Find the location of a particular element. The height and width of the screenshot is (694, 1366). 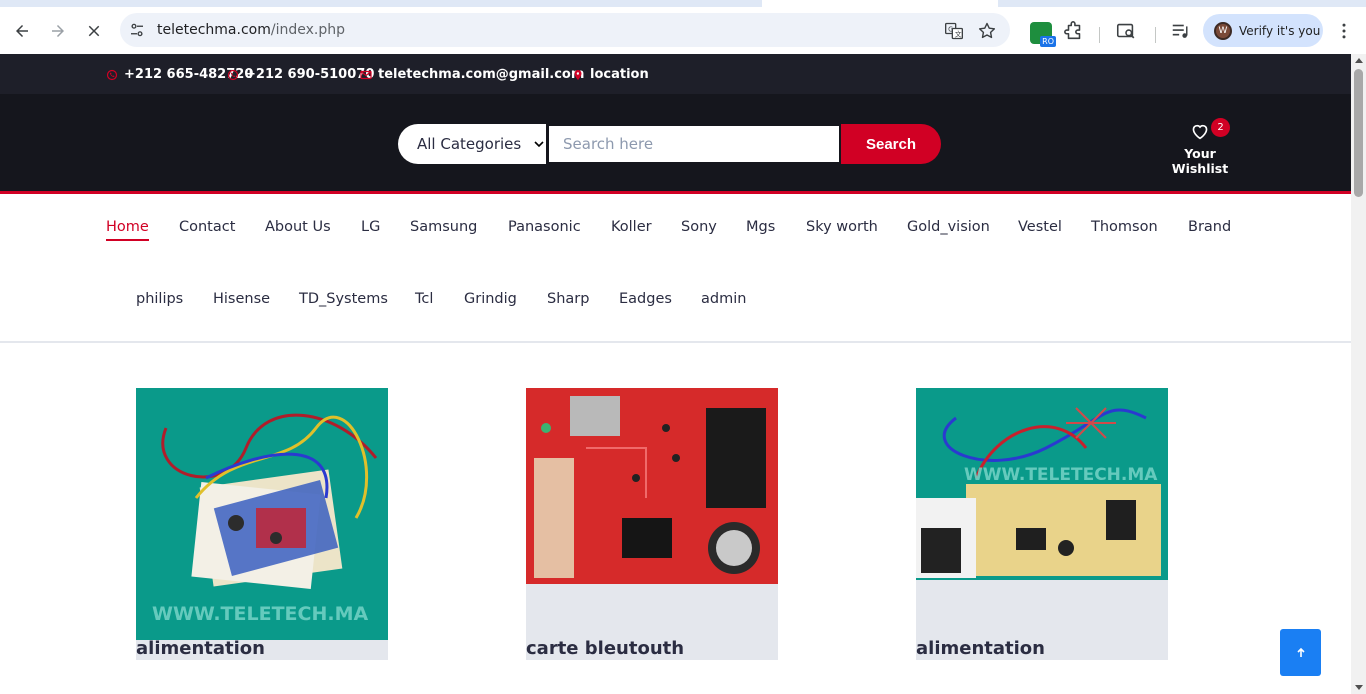

category-select: All Categories is located at coordinates (473, 144).